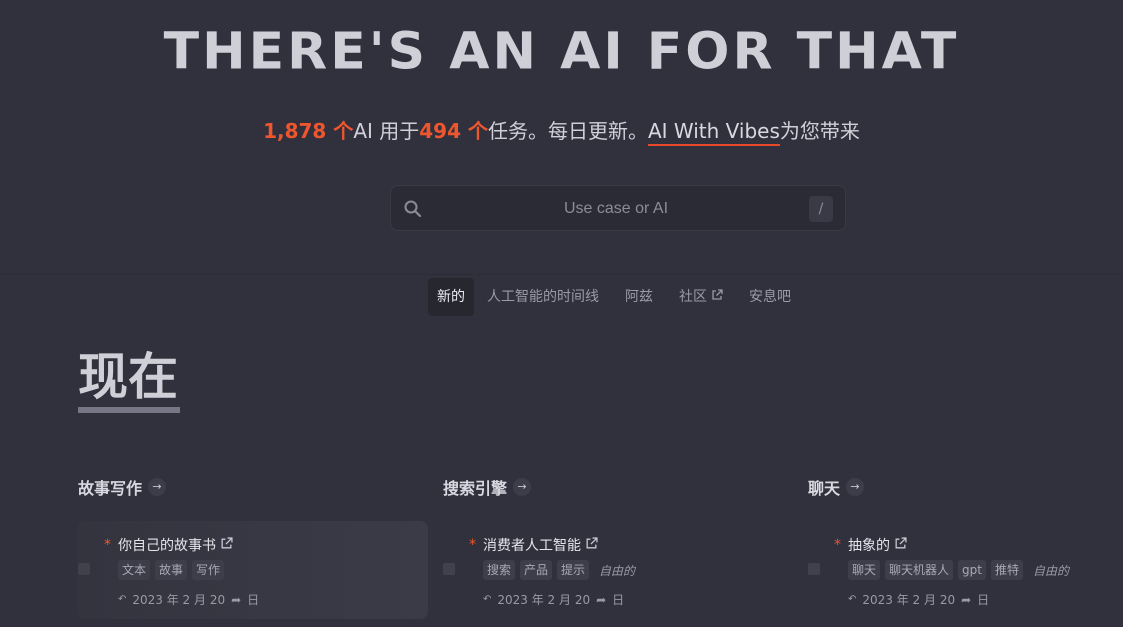 The height and width of the screenshot is (627, 1123). What do you see at coordinates (134, 570) in the screenshot?
I see `tag: 文本` at bounding box center [134, 570].